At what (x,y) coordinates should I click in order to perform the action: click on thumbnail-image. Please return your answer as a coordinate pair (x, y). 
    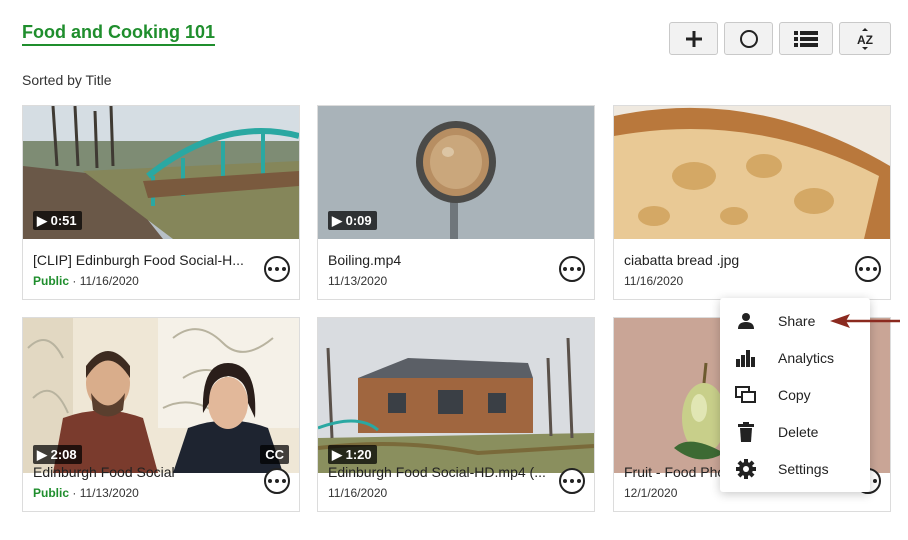
    Looking at the image, I should click on (752, 172).